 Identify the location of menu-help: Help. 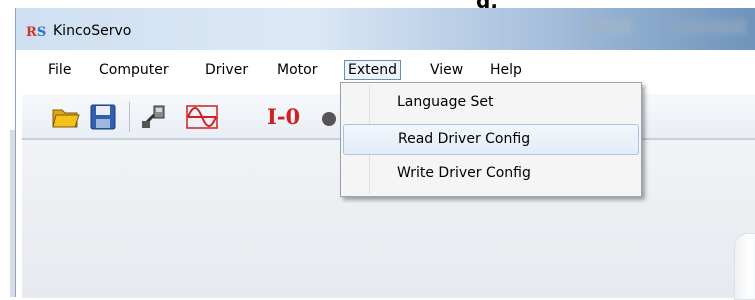
(506, 70).